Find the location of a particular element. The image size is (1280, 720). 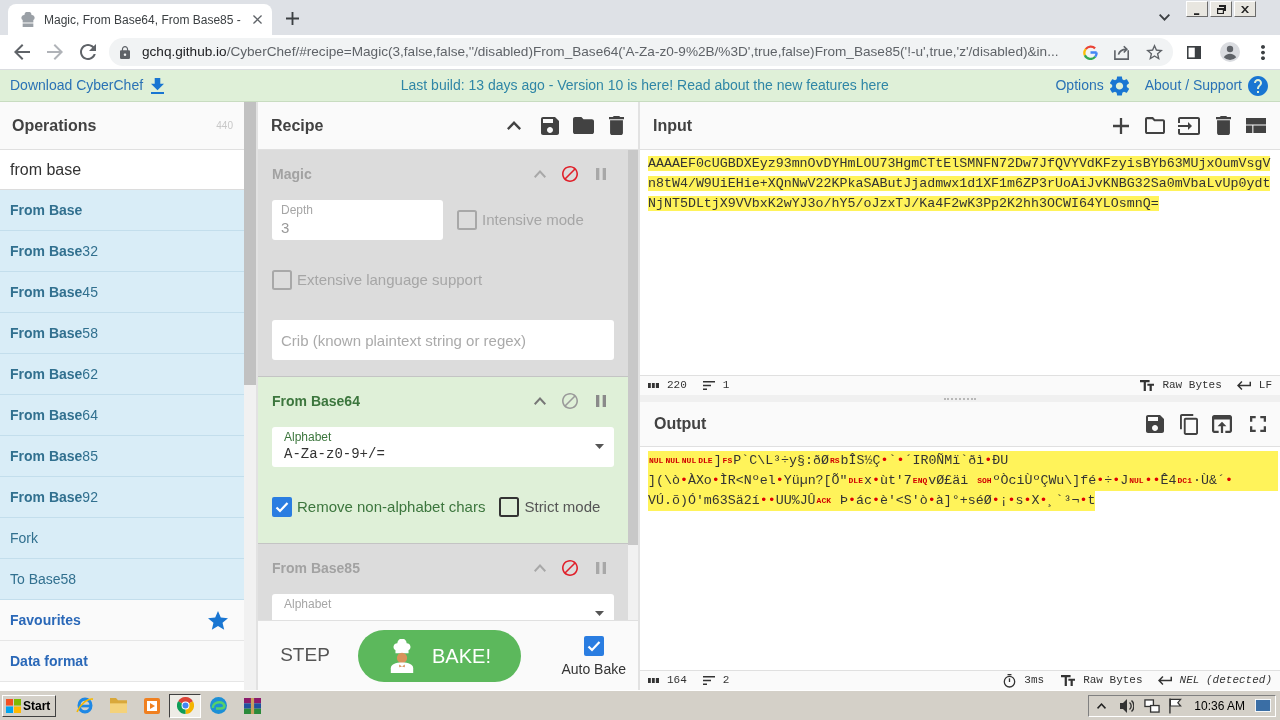

share-icon is located at coordinates (1122, 52).